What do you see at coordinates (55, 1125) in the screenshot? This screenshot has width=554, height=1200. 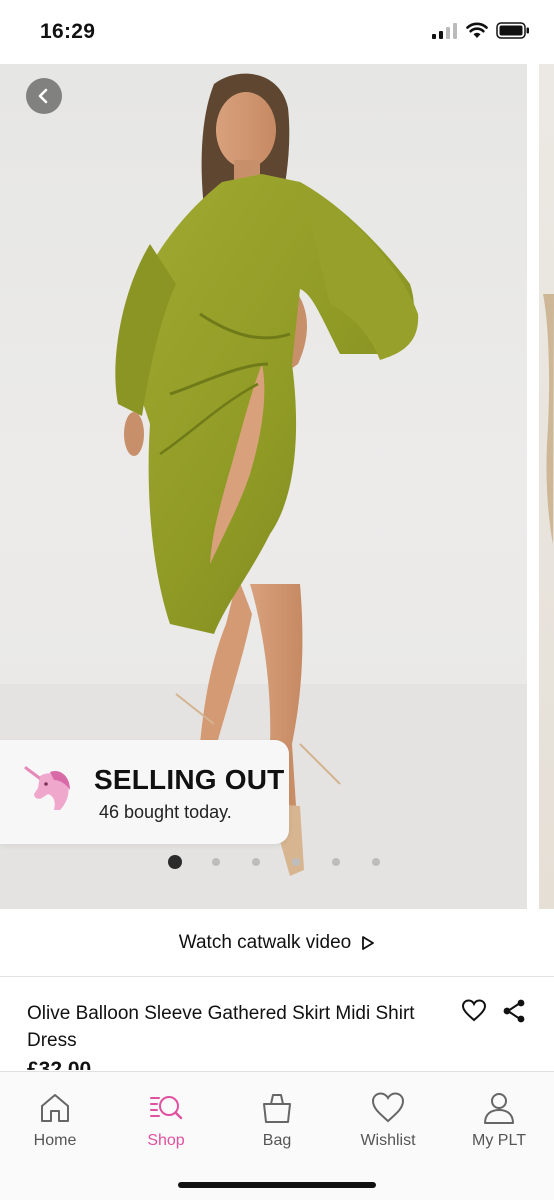 I see `nav-item-home: Home` at bounding box center [55, 1125].